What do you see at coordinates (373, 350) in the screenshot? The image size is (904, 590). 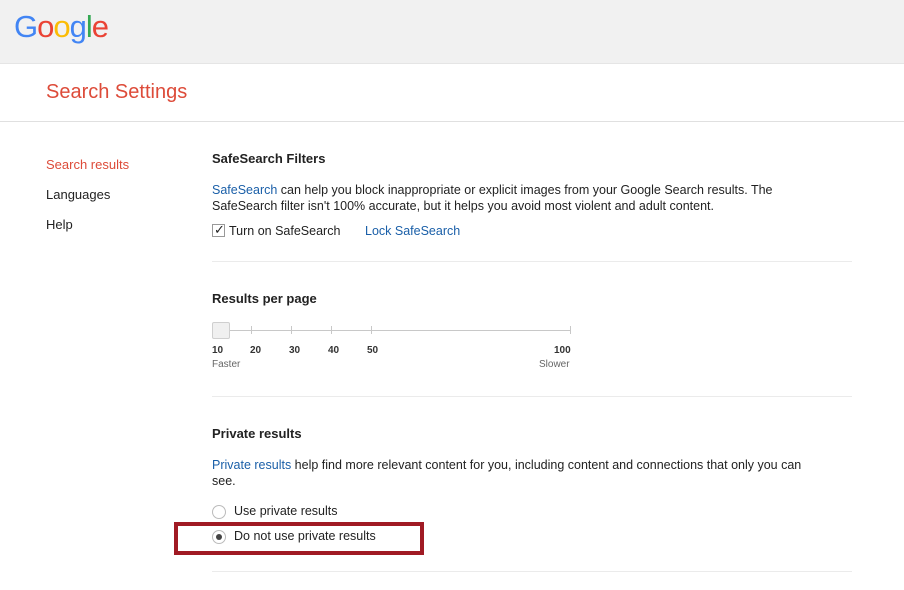 I see `tick-label-50: 50` at bounding box center [373, 350].